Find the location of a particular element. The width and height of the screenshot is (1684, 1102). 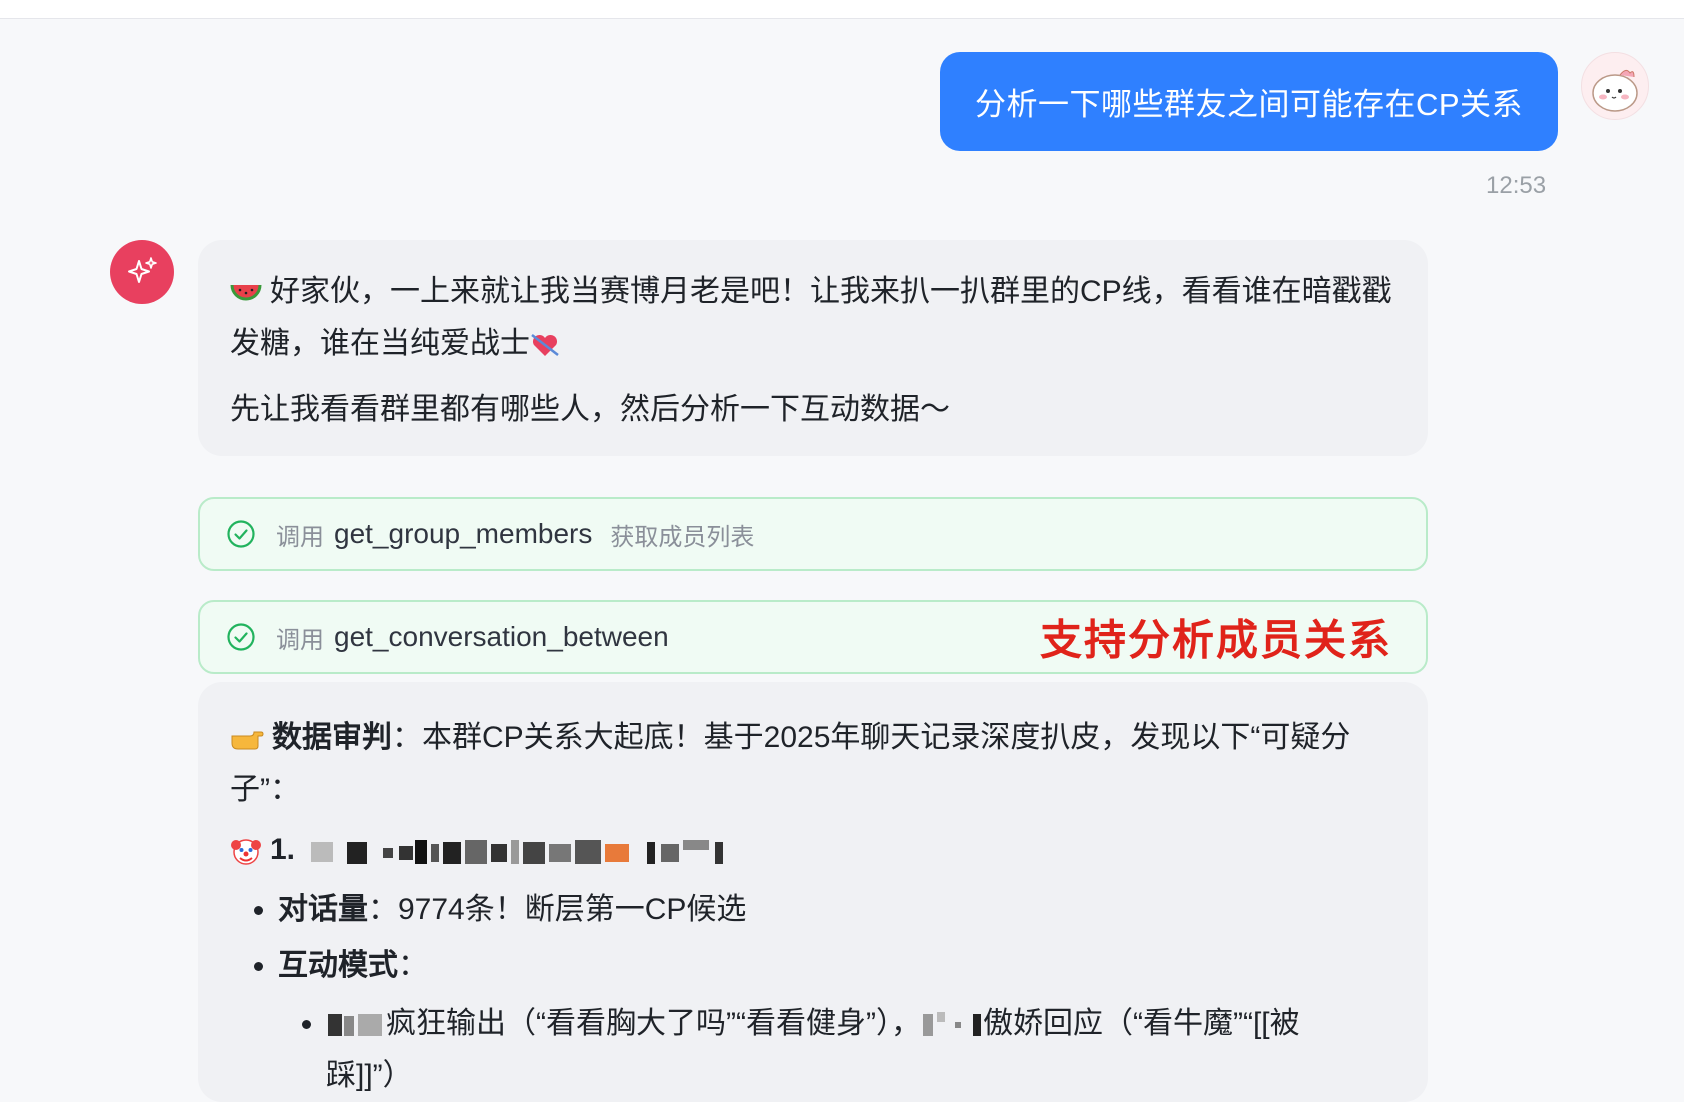

sparkle-icon is located at coordinates (142, 270).